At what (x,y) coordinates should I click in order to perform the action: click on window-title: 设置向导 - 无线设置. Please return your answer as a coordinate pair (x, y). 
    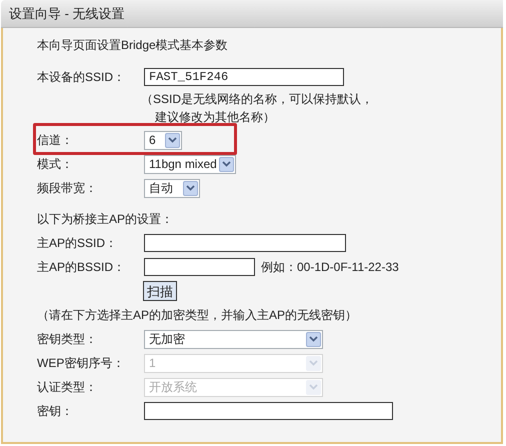
    Looking at the image, I should click on (67, 13).